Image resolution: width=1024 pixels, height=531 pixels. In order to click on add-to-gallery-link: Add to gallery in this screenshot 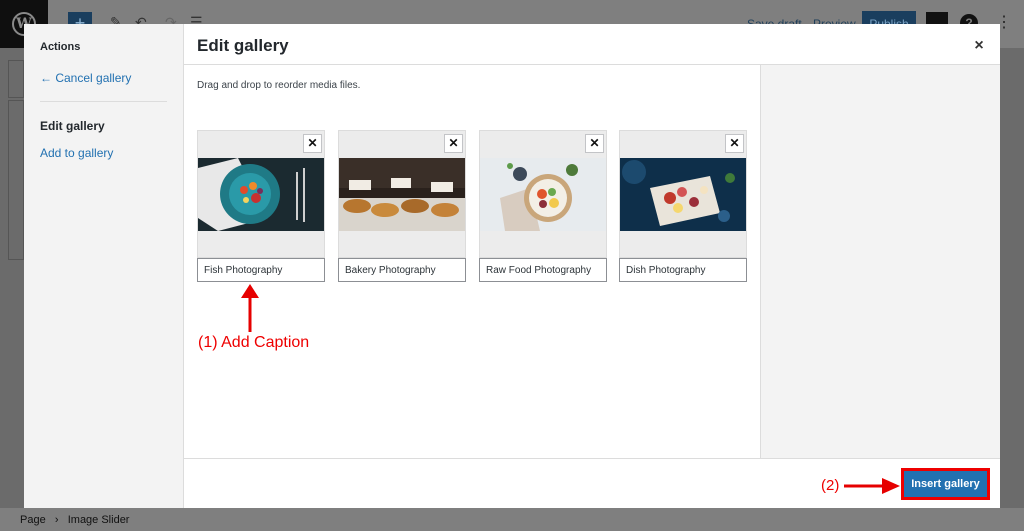, I will do `click(76, 153)`.